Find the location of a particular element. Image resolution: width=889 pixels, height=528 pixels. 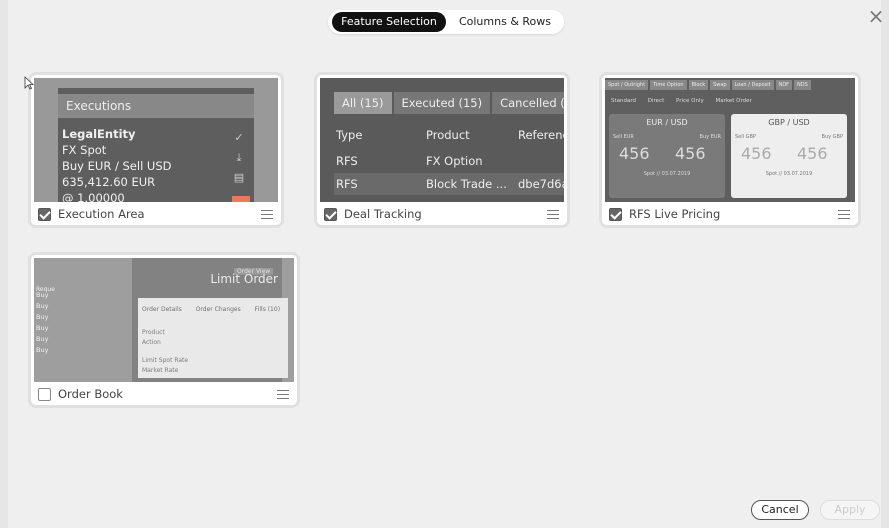

preview-tab: Time Option is located at coordinates (668, 85).